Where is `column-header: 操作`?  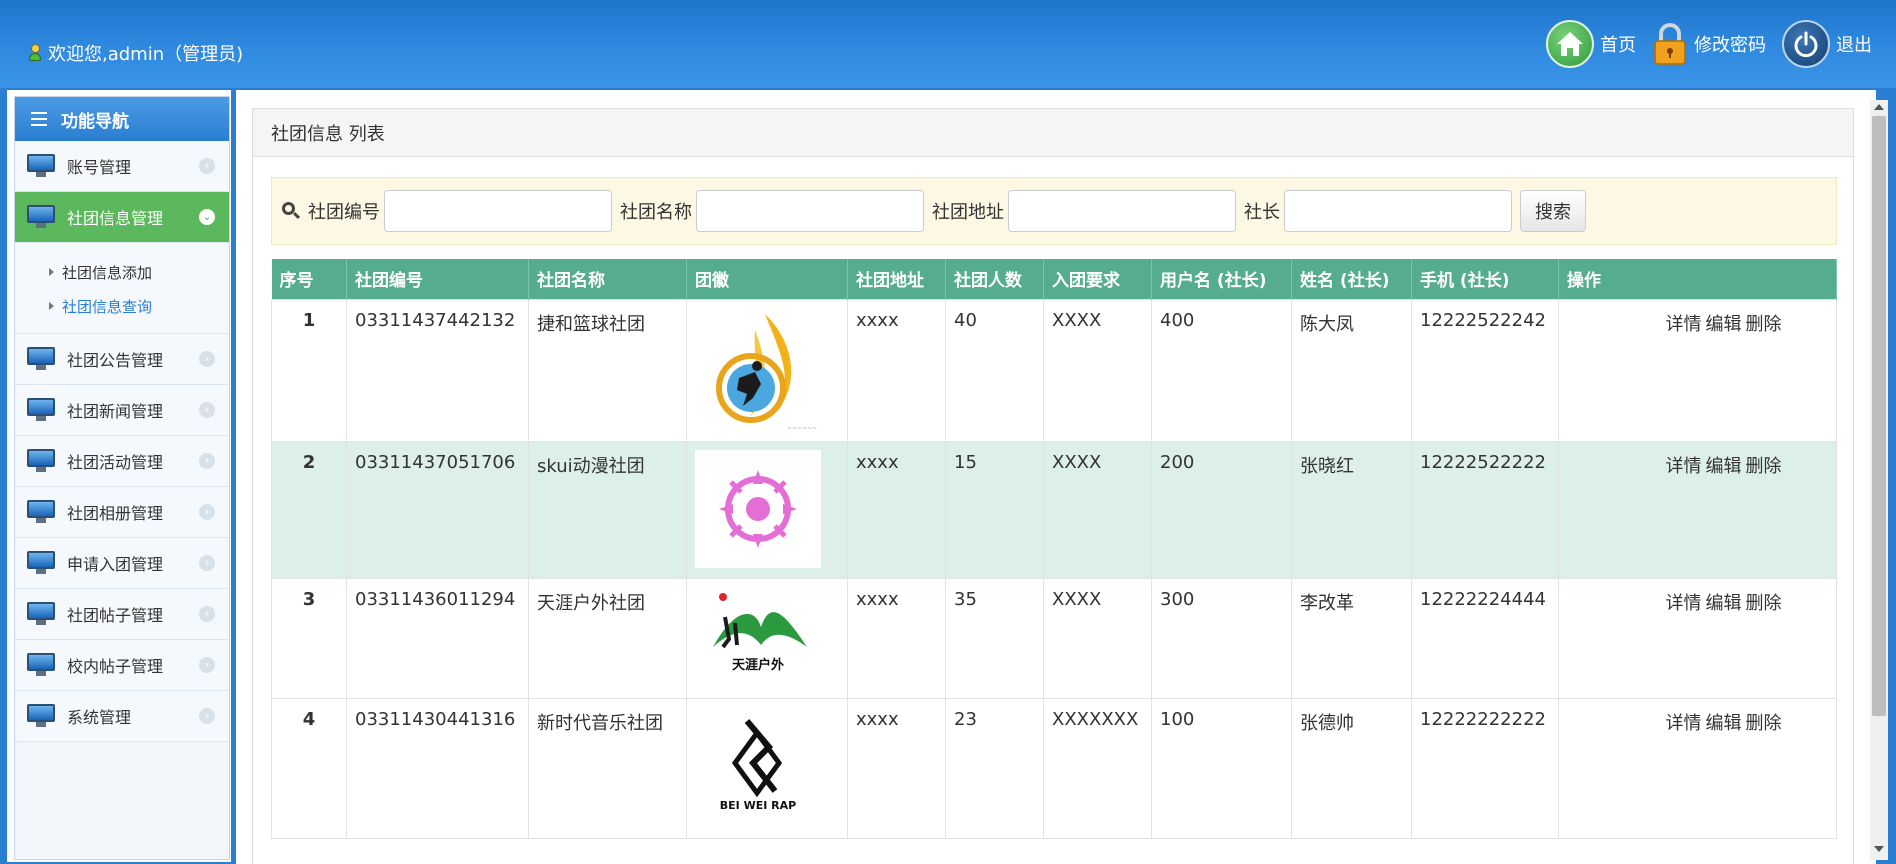
column-header: 操作 is located at coordinates (1697, 279).